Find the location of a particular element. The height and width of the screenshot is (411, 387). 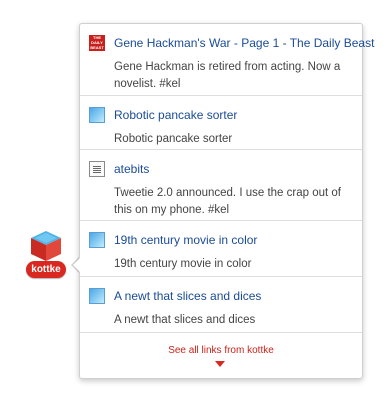

daily-beast-favicon: THE DAILY BEAST is located at coordinates (97, 43).